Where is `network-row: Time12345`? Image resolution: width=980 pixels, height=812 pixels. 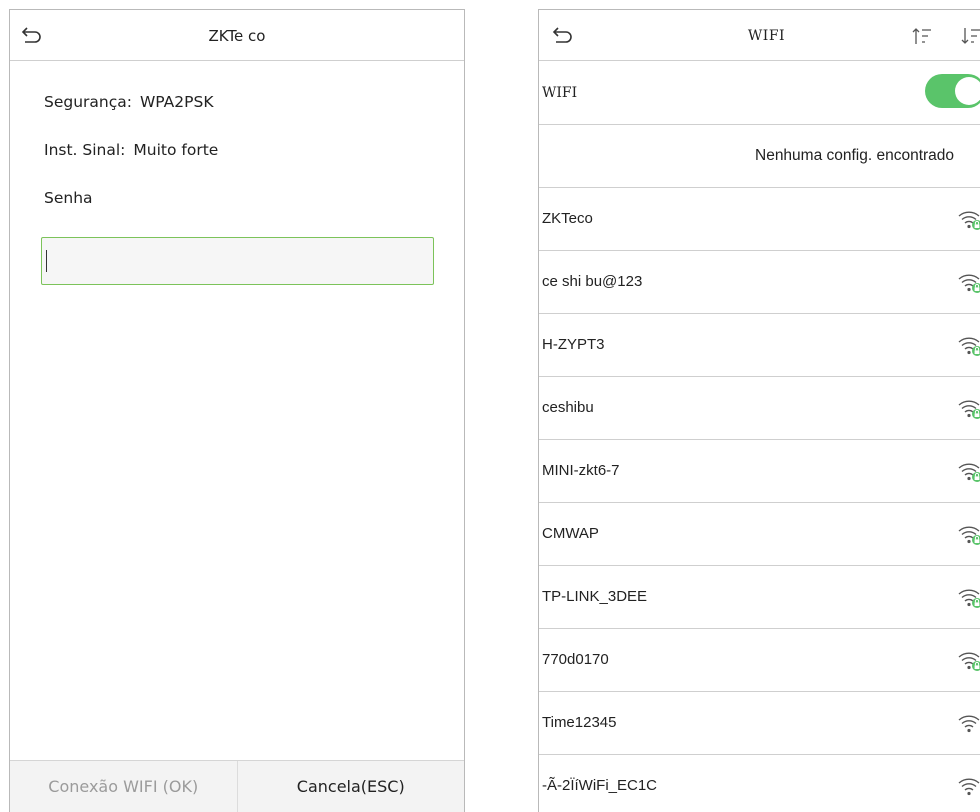
network-row: Time12345 is located at coordinates (759, 723).